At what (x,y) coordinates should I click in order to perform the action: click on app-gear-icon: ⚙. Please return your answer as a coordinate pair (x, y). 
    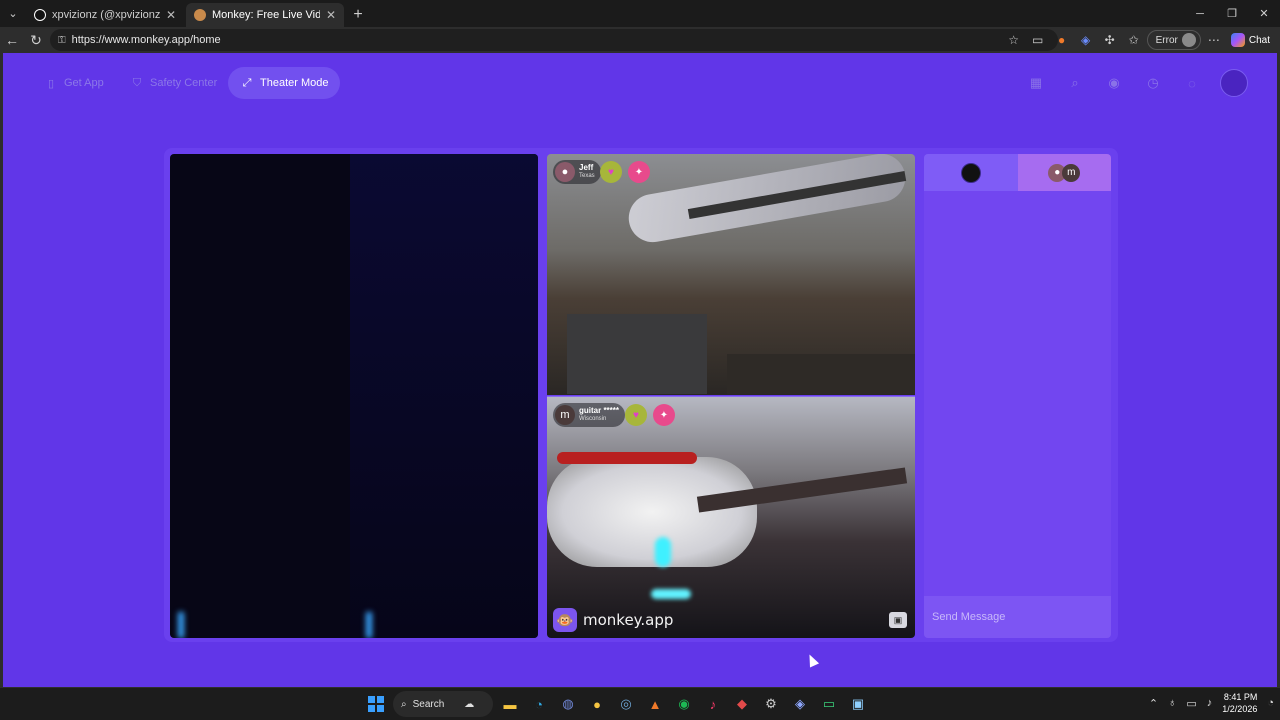
    Looking at the image, I should click on (771, 704).